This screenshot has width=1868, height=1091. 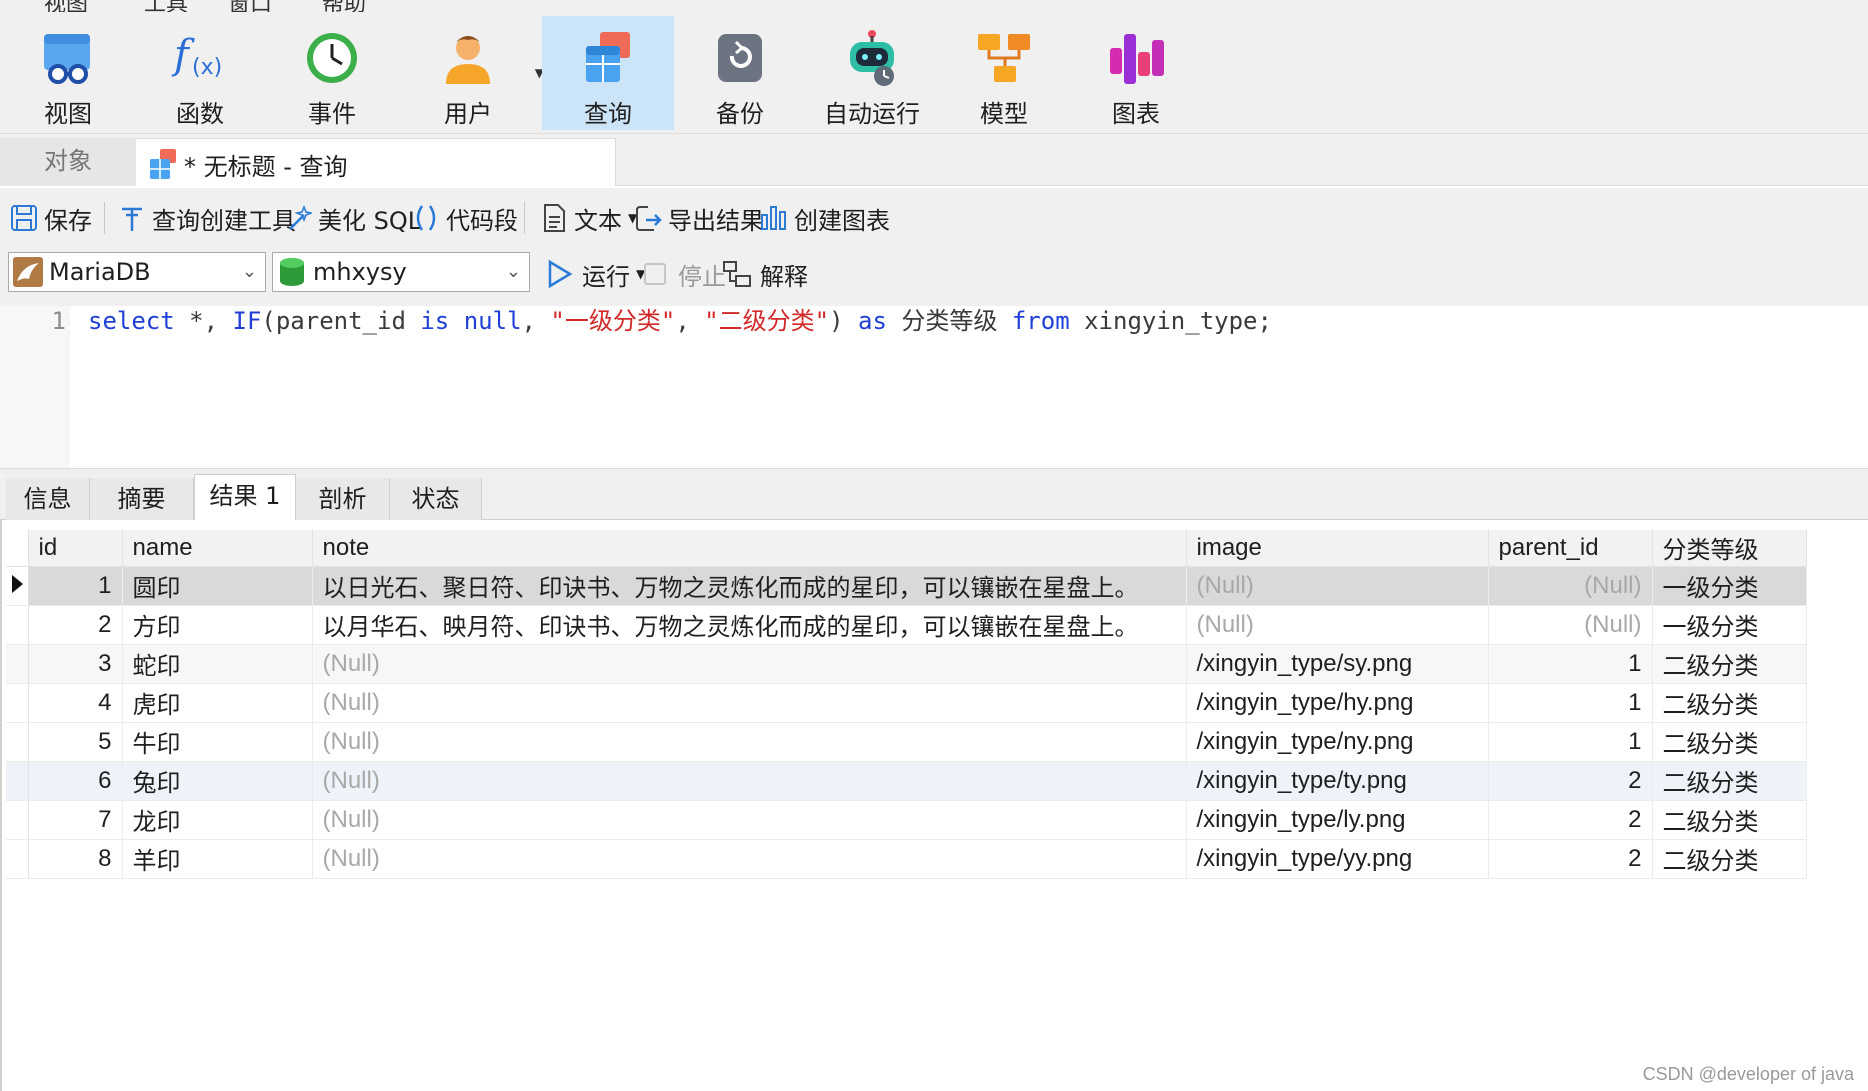 What do you see at coordinates (767, 321) in the screenshot?
I see `sql-string: "二级分类"` at bounding box center [767, 321].